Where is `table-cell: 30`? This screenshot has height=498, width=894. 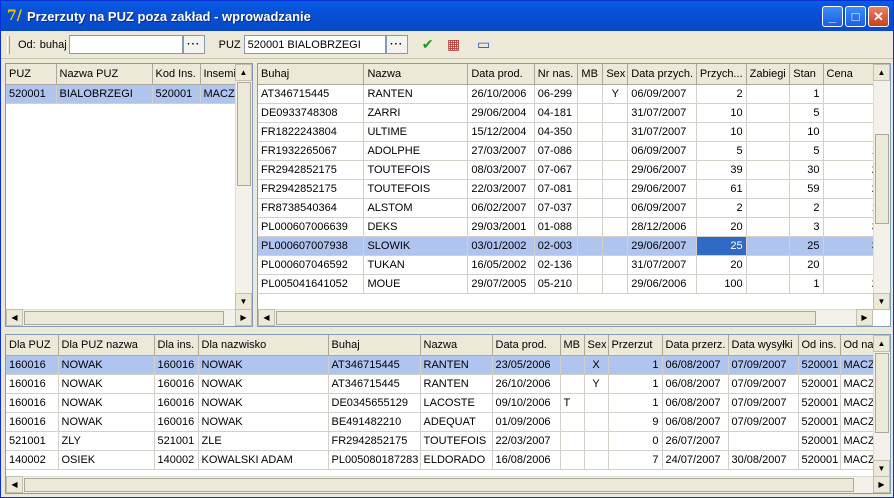 table-cell: 30 is located at coordinates (806, 170).